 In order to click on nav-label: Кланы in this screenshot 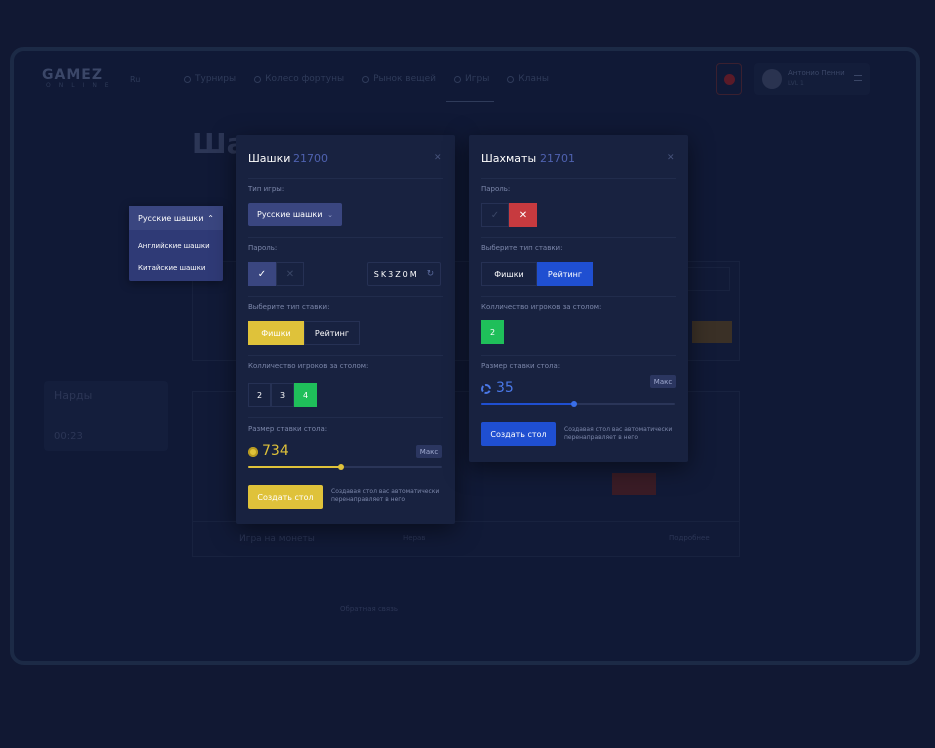, I will do `click(533, 79)`.